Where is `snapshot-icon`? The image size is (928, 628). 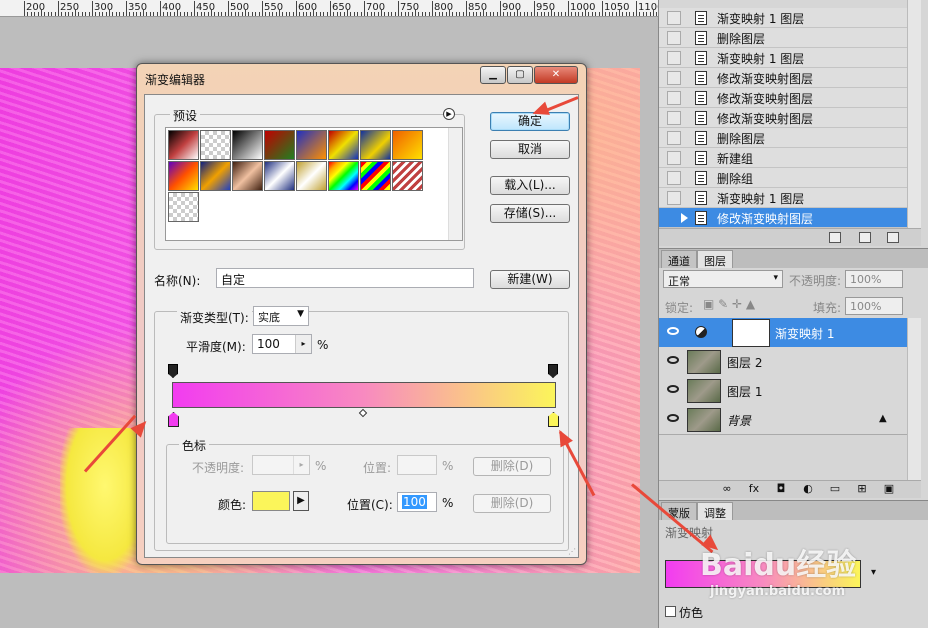
snapshot-icon is located at coordinates (835, 237).